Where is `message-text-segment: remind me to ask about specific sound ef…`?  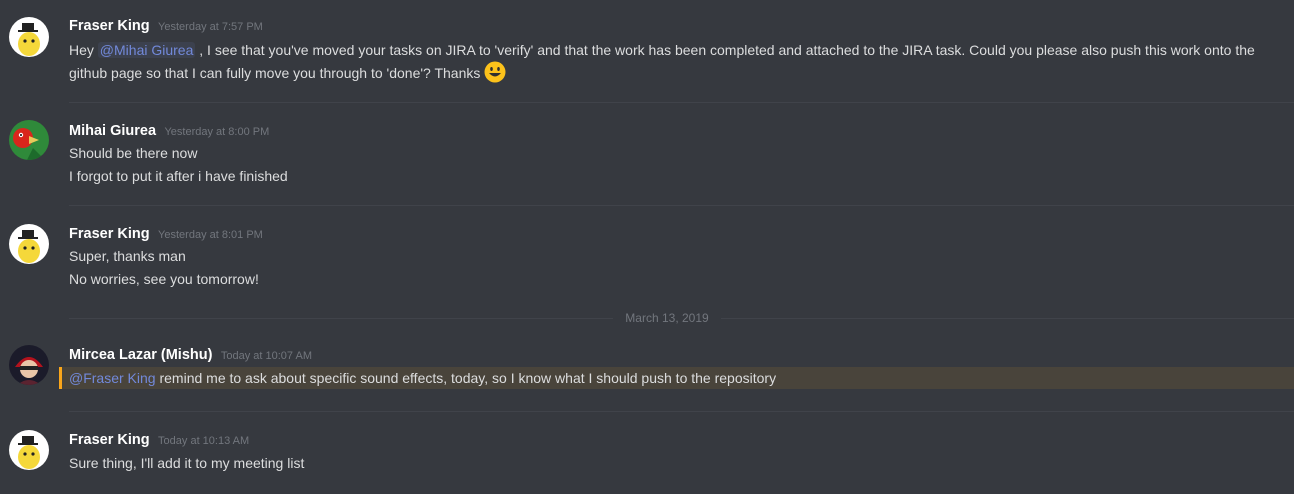
message-text-segment: remind me to ask about specific sound ef… is located at coordinates (466, 378).